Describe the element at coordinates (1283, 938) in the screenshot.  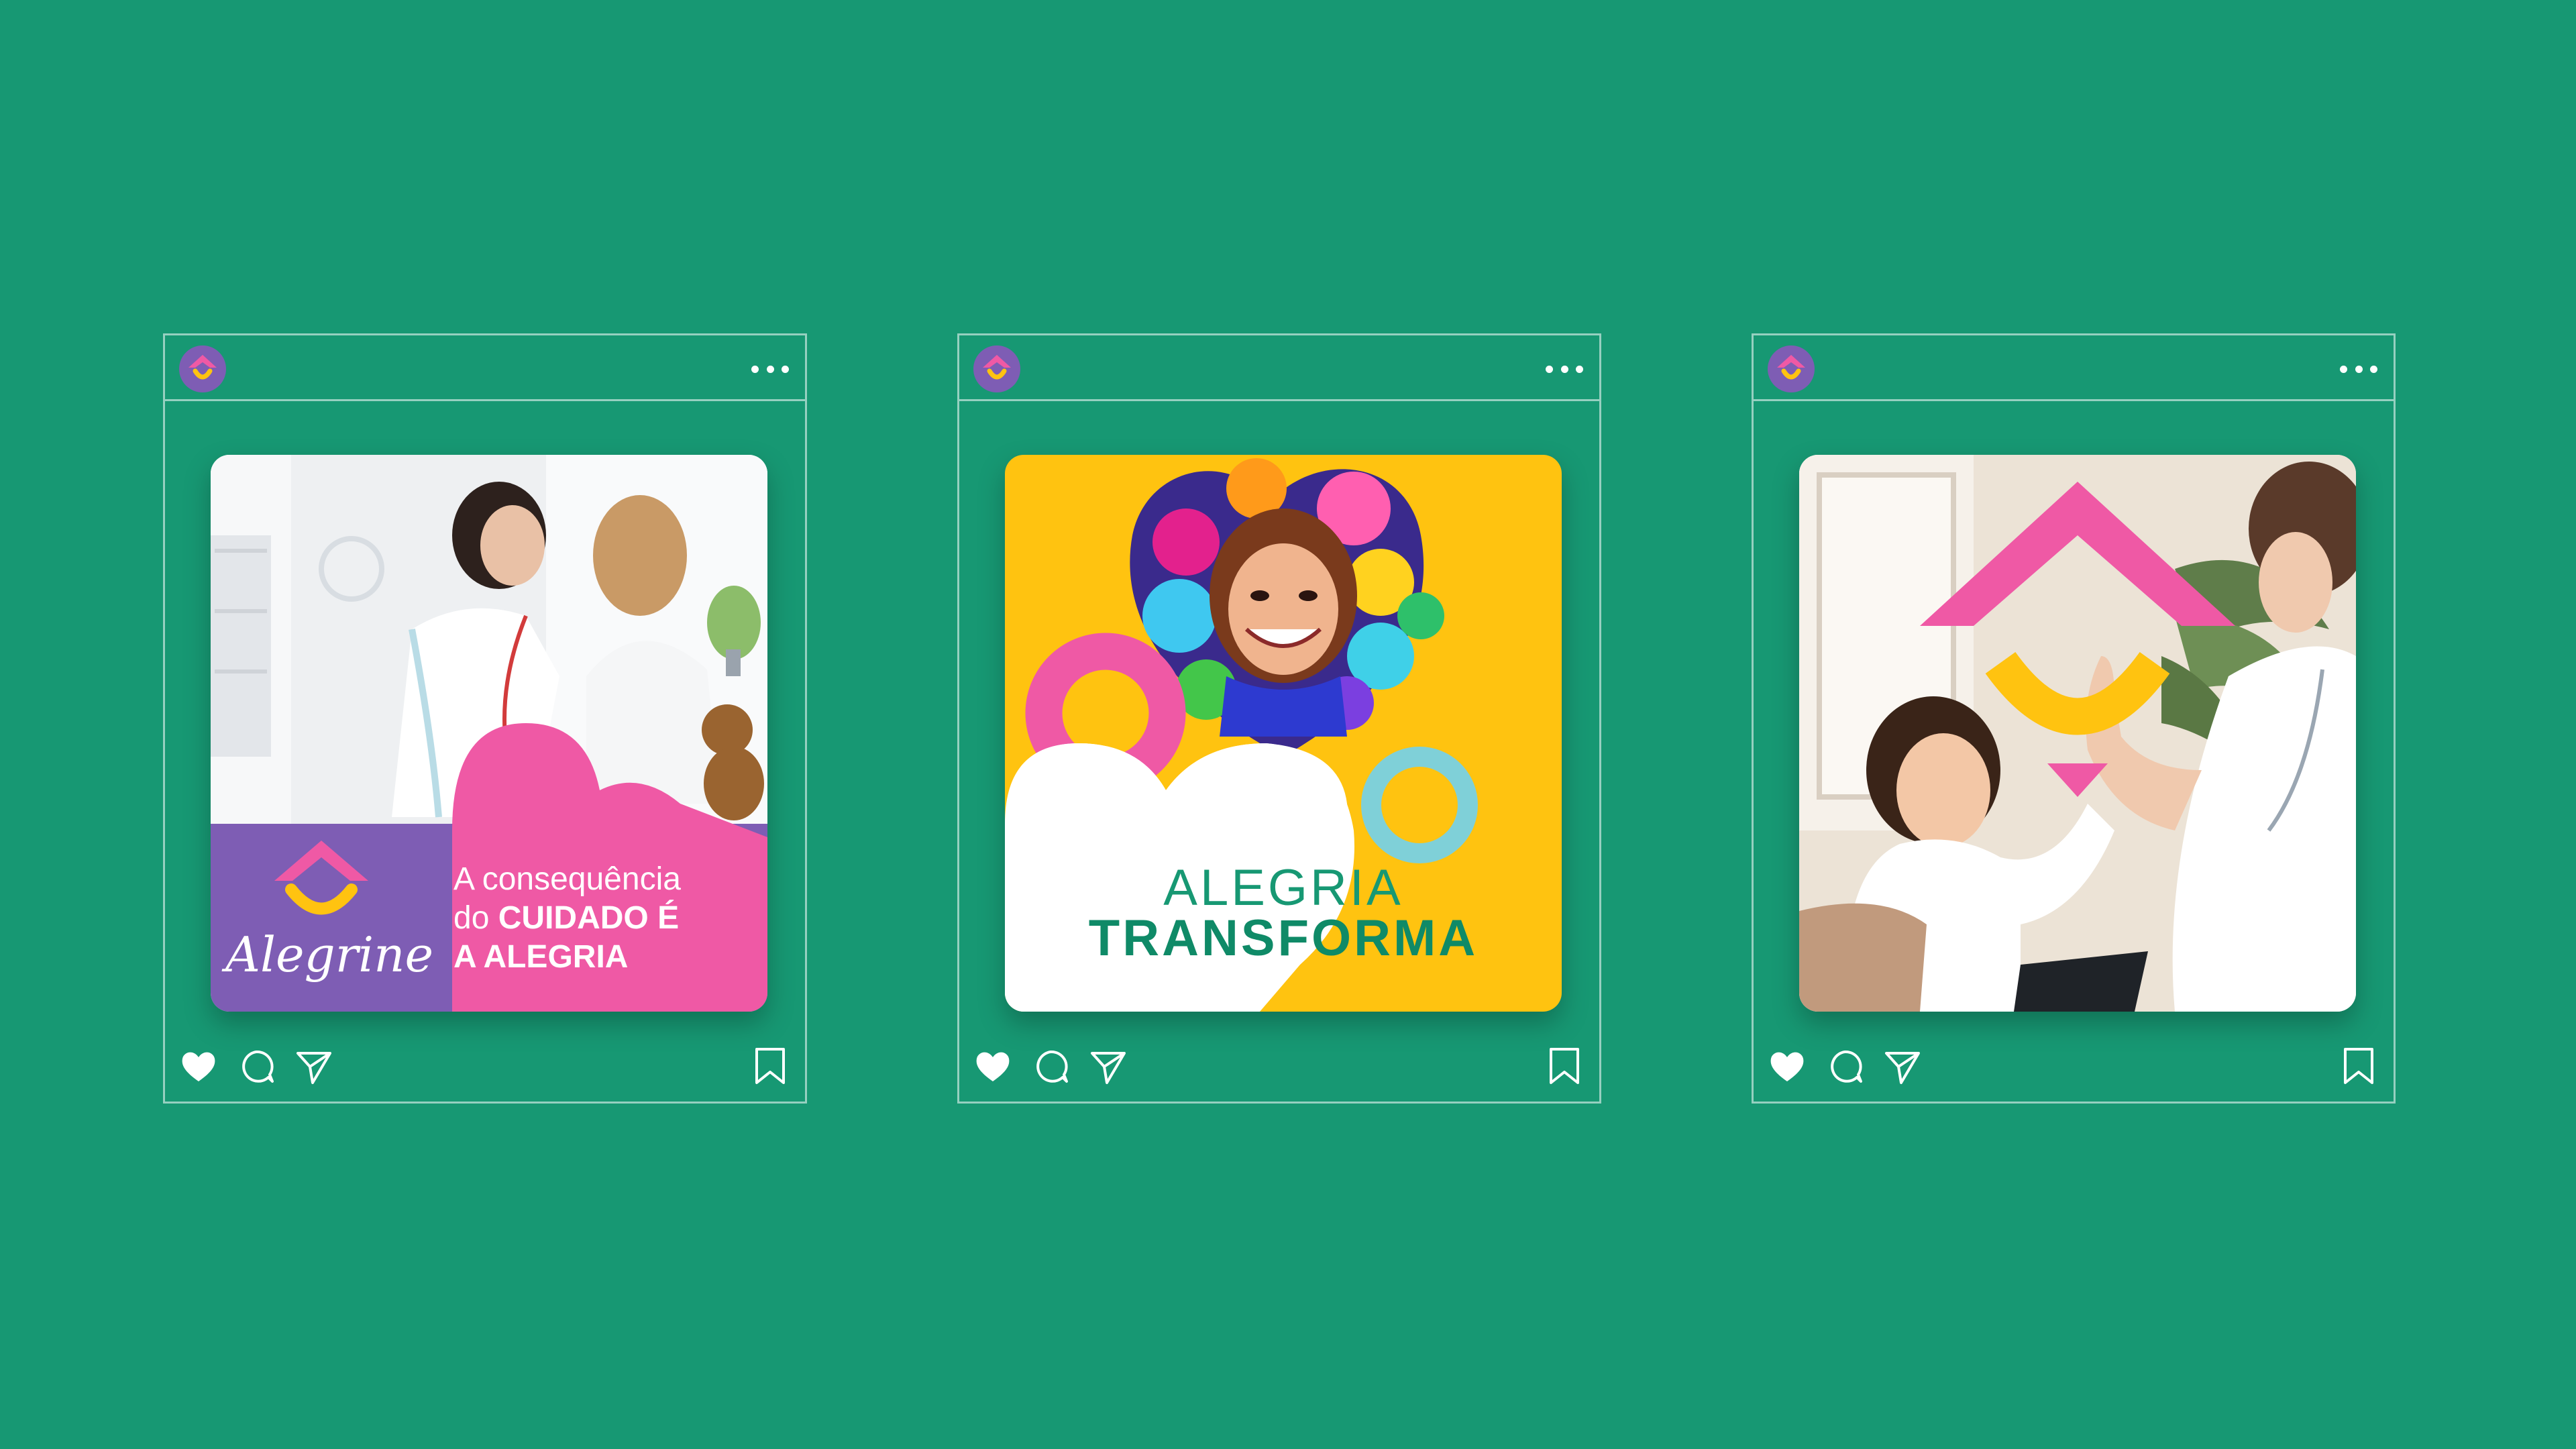
I see `headline-line-2: TRANSFORMA` at that location.